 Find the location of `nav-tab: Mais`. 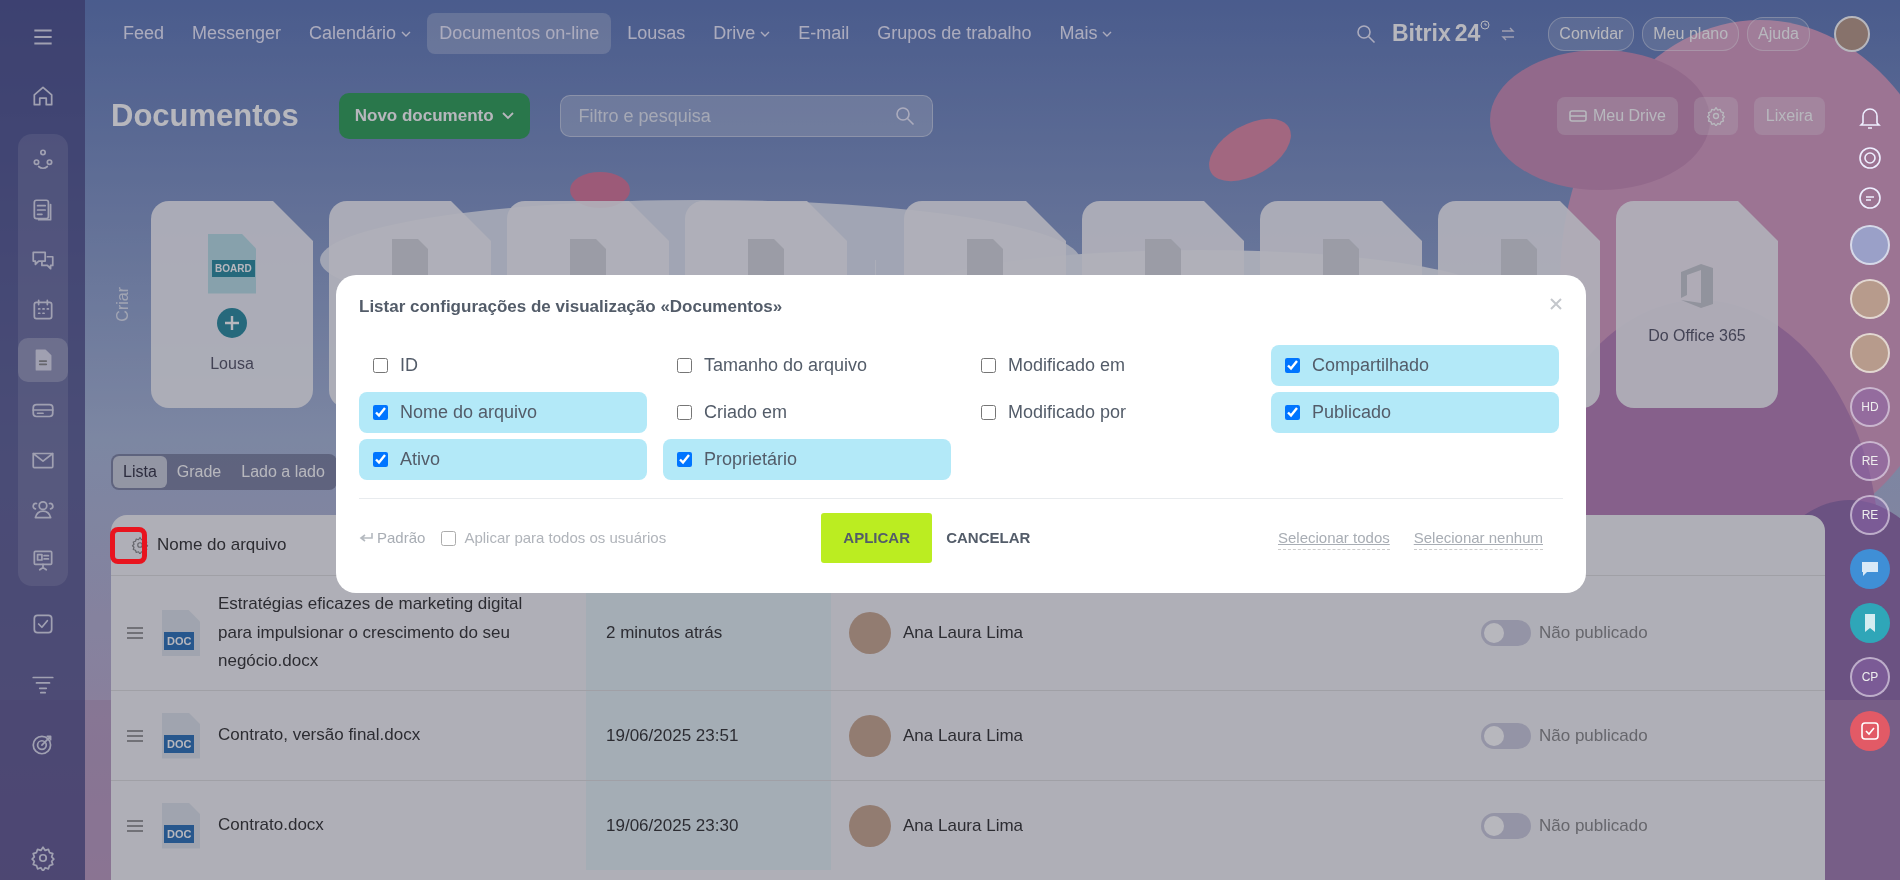

nav-tab: Mais is located at coordinates (1086, 33).